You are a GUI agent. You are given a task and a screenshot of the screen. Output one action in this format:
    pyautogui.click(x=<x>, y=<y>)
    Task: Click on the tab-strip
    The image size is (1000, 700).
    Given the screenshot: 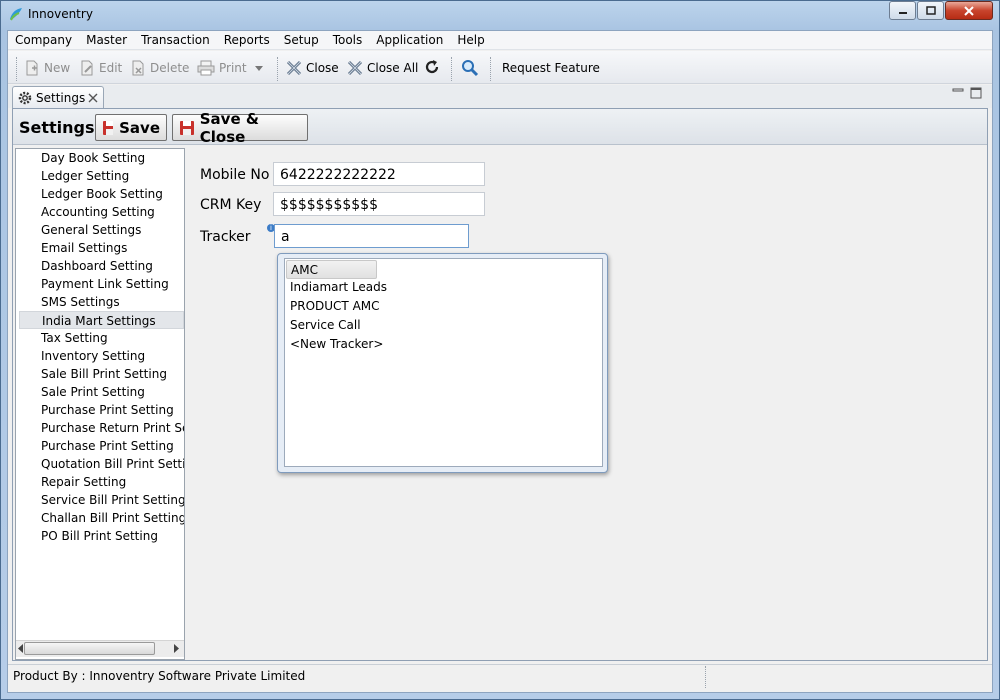 What is the action you would take?
    pyautogui.click(x=500, y=96)
    